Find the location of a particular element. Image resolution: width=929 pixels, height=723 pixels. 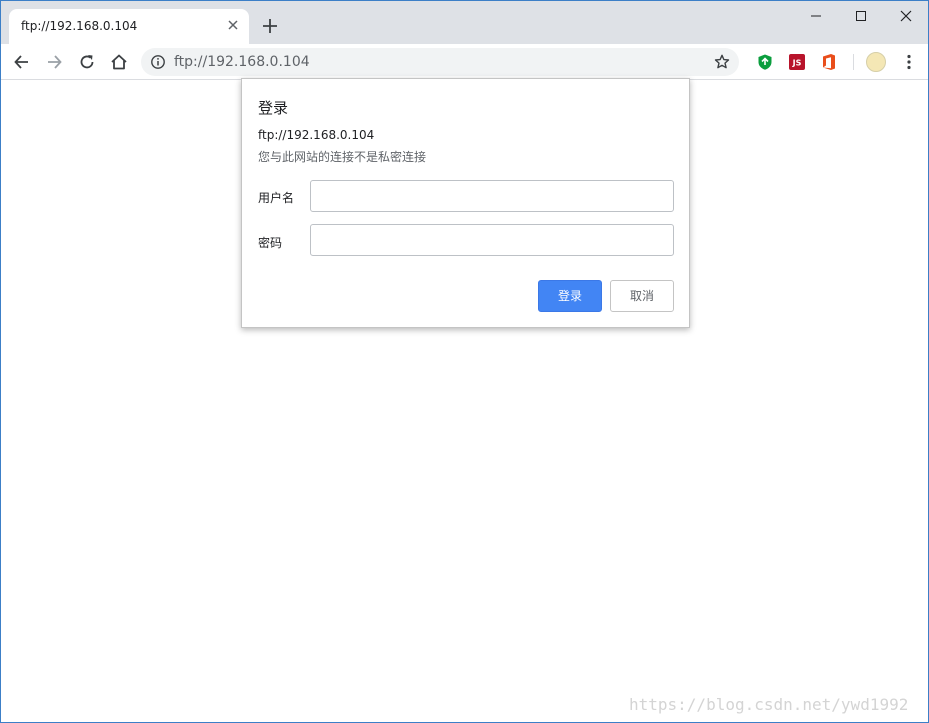

info-icon is located at coordinates (158, 62).